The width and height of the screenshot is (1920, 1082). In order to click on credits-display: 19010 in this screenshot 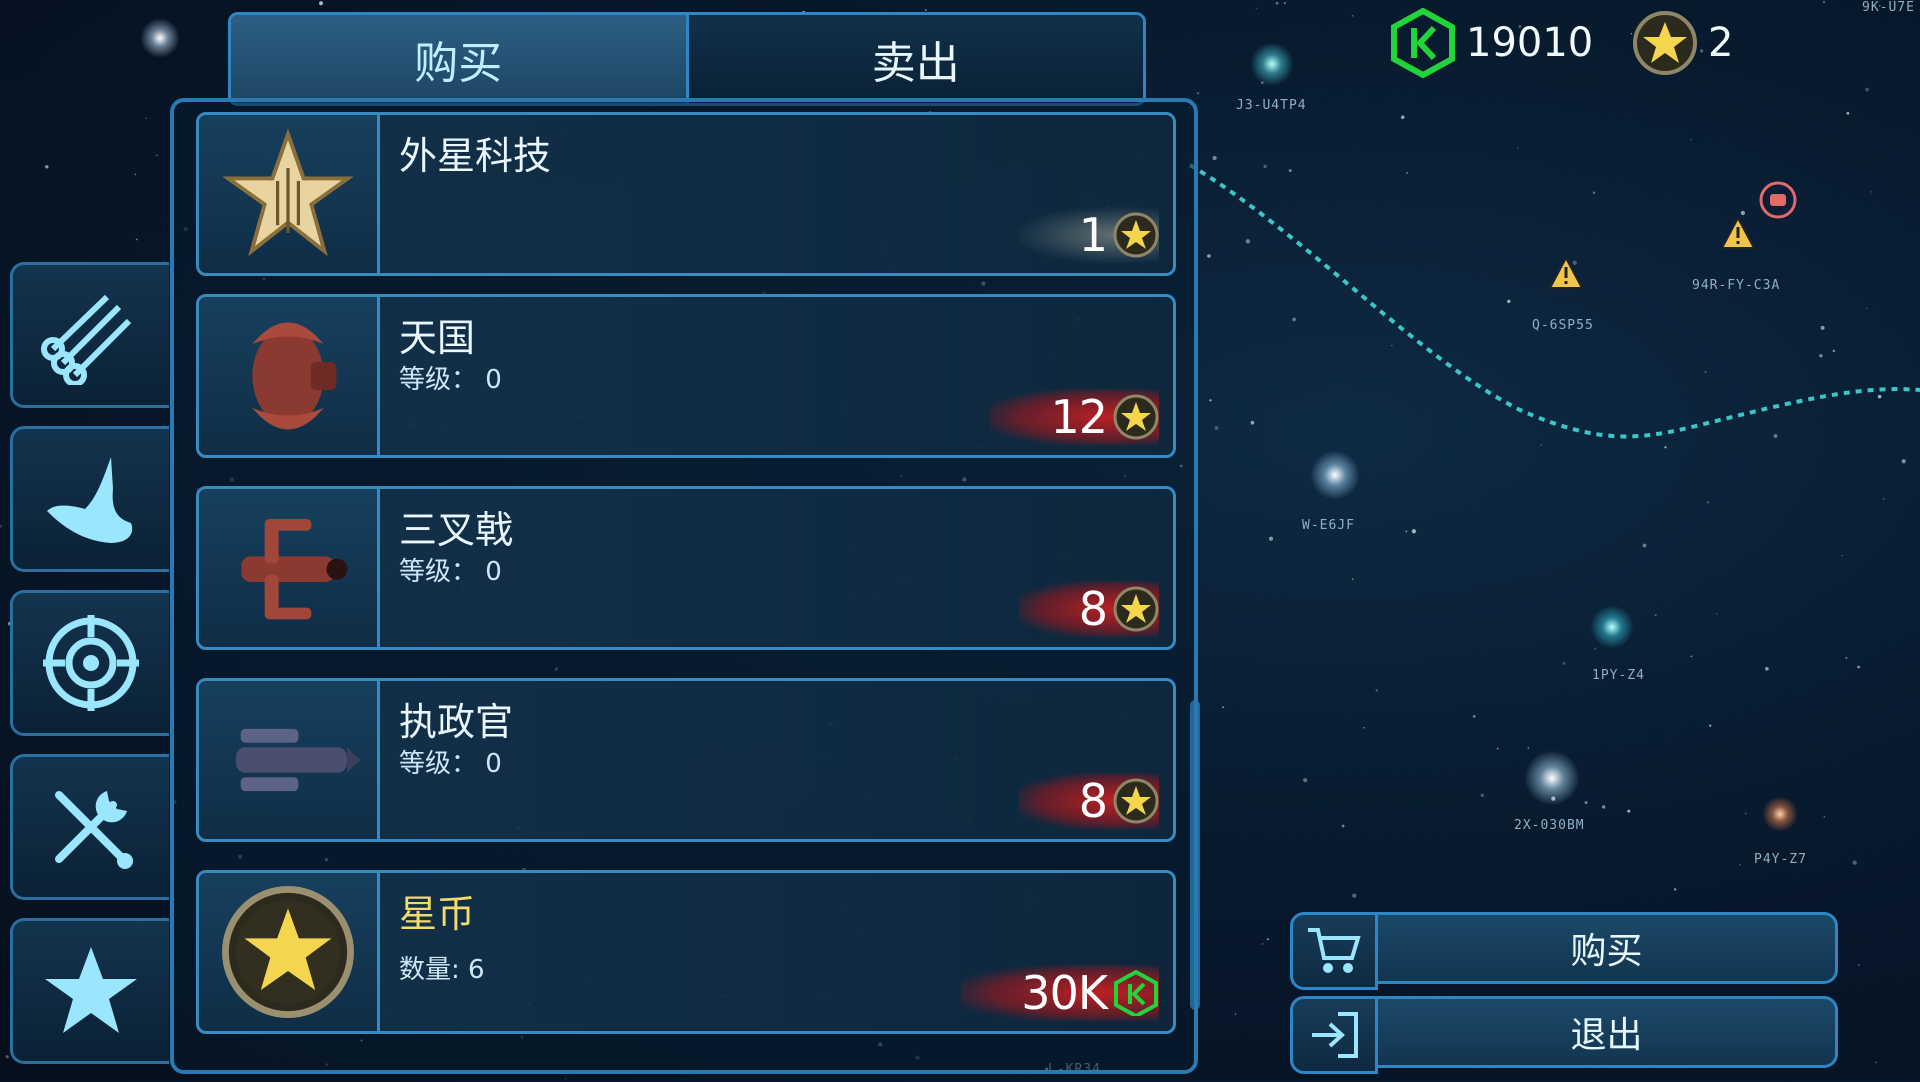, I will do `click(1491, 43)`.